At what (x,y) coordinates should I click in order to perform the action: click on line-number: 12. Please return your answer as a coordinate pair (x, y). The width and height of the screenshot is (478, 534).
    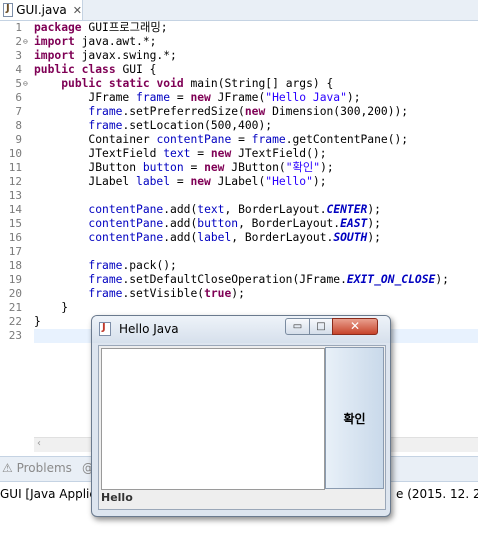
    Looking at the image, I should click on (15, 181).